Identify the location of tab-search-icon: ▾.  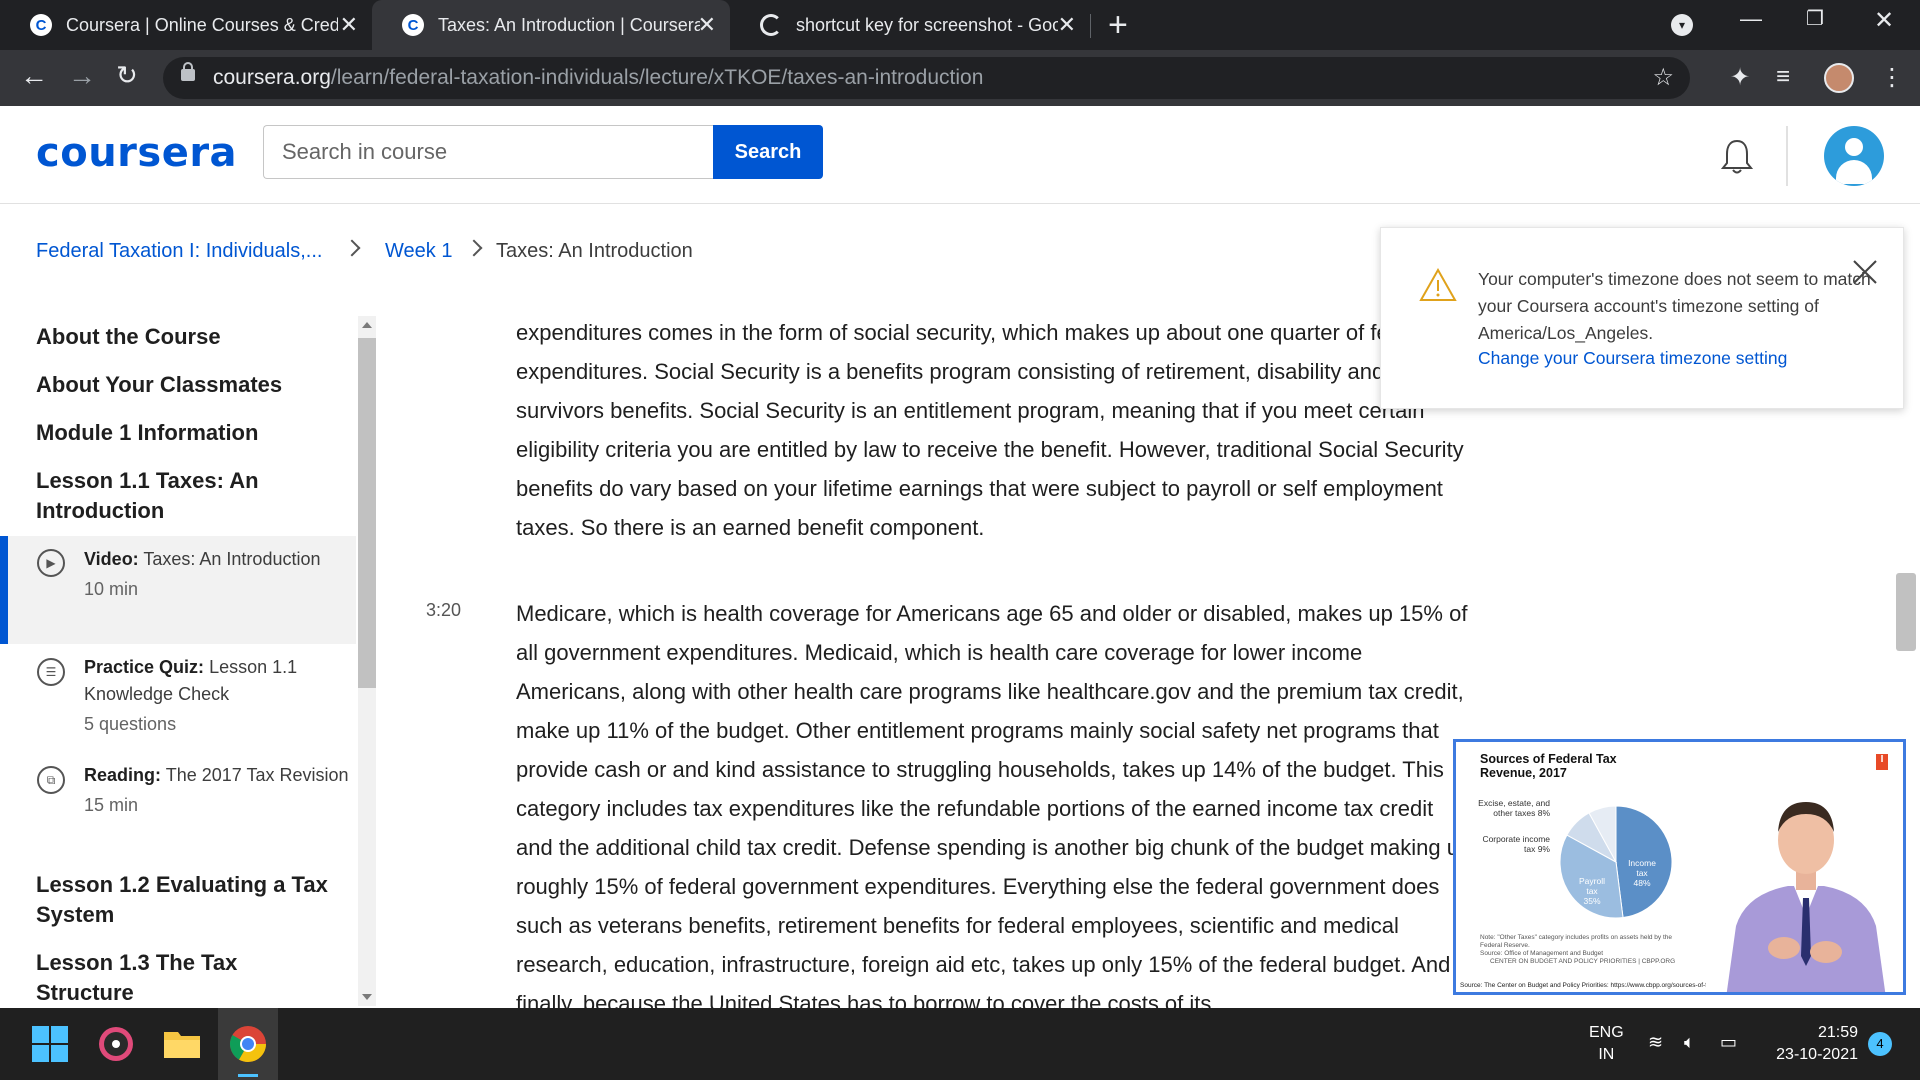
(1682, 25).